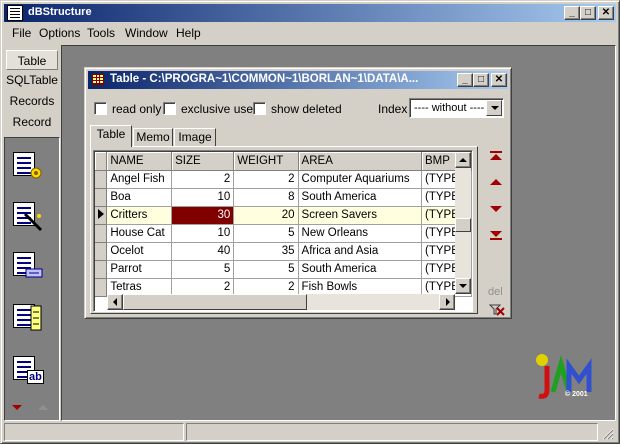 The image size is (620, 444). I want to click on current-row-pointer-icon, so click(101, 213).